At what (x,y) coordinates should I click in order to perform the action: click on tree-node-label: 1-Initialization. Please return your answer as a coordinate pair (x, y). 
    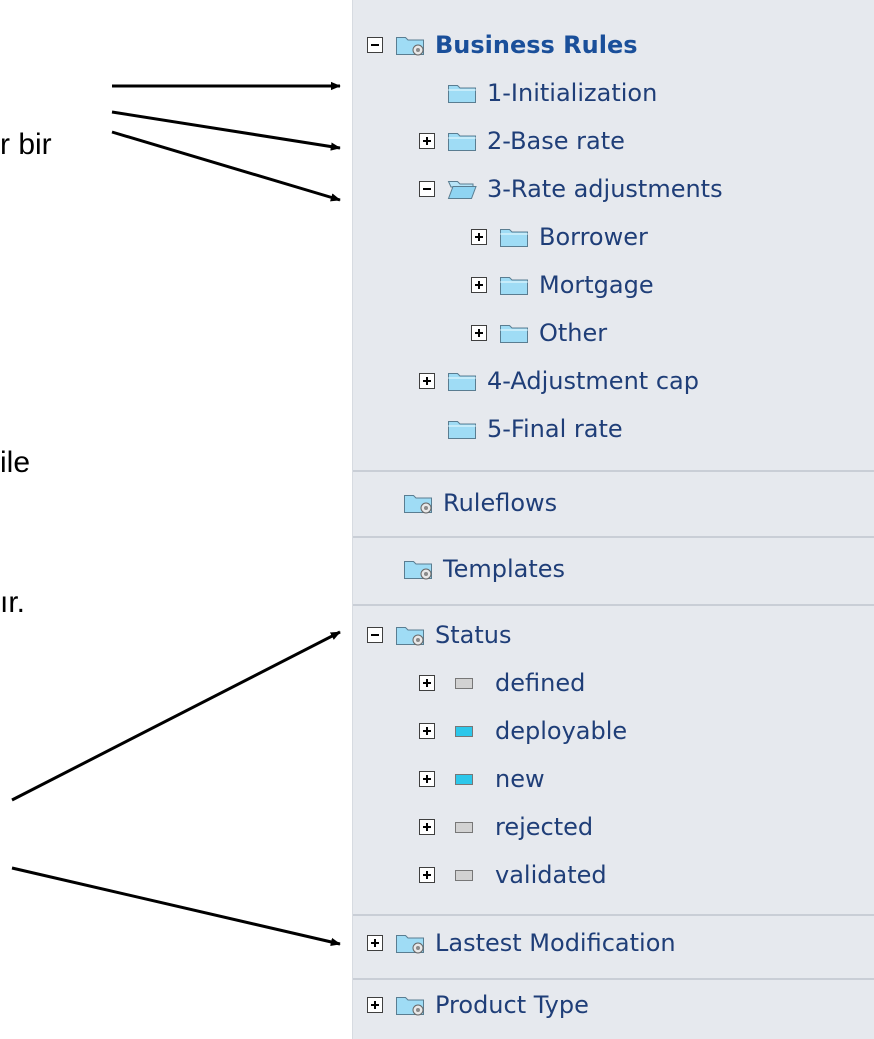
    Looking at the image, I should click on (572, 93).